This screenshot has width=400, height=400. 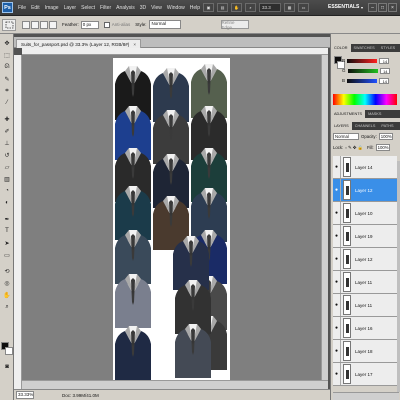 I want to click on crop-tool-icon: ⌗, so click(x=7, y=91).